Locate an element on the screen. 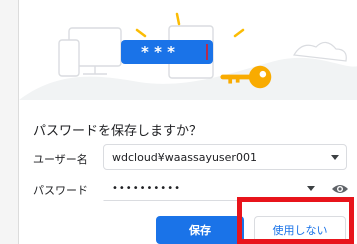 The width and height of the screenshot is (357, 244). dialog-title: パスワードを保存しますか？ is located at coordinates (118, 131).